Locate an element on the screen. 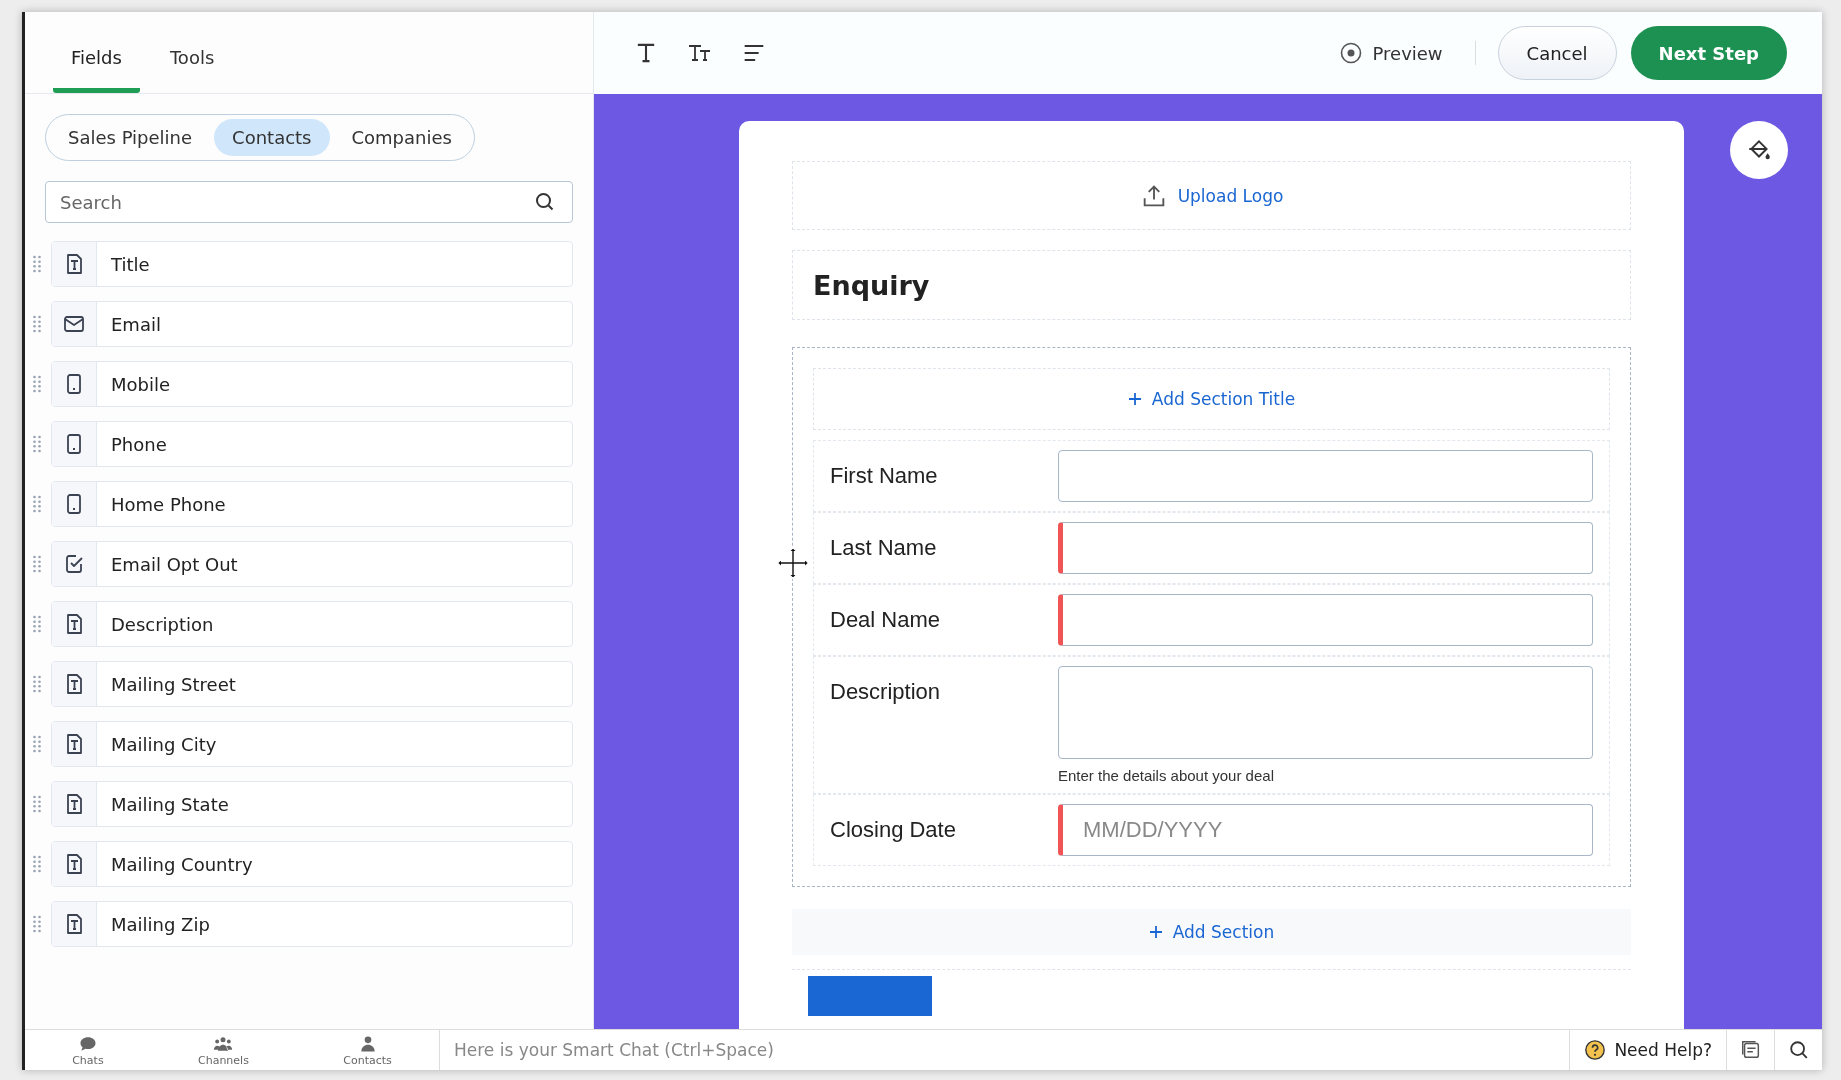  add-section-title-button: Add Section Title is located at coordinates (1211, 399).